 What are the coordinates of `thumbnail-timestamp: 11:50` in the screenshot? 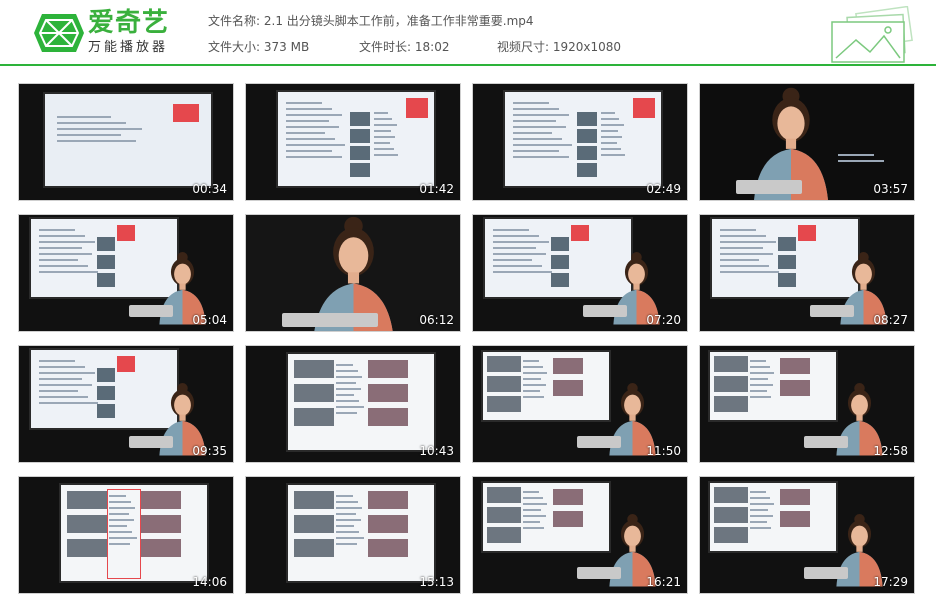 It's located at (663, 451).